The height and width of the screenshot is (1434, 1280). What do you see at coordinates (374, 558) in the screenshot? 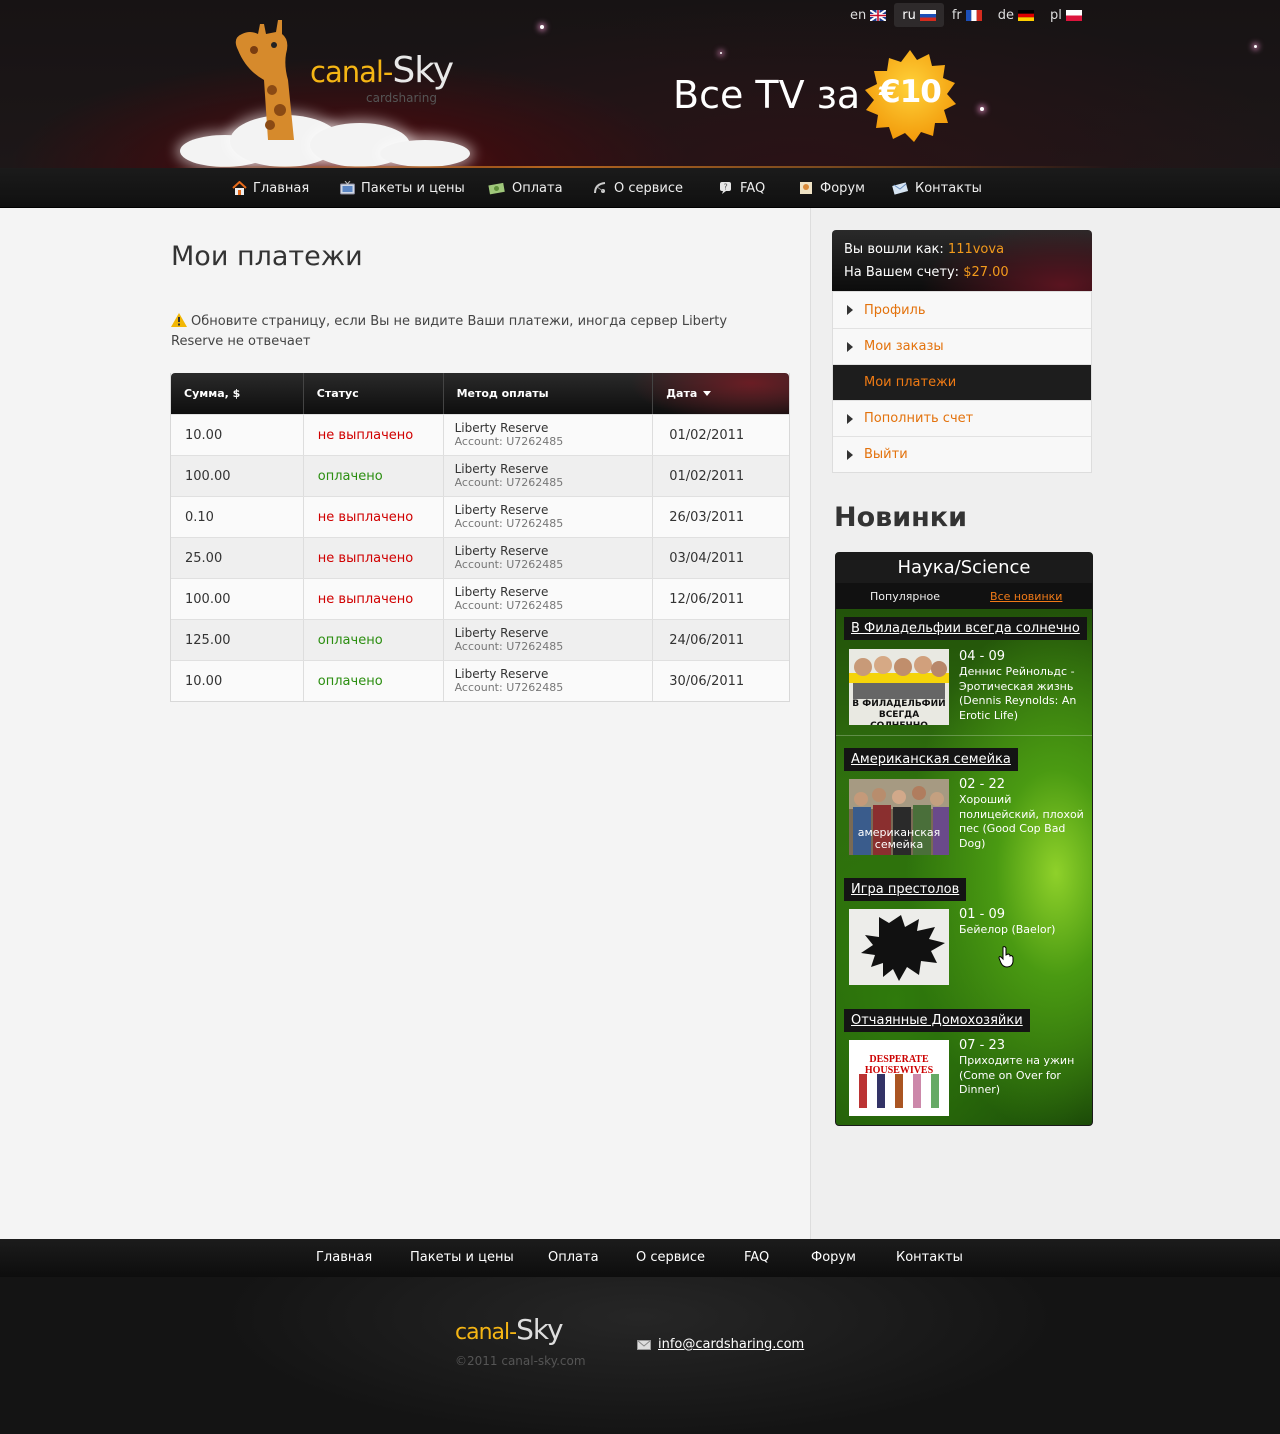
I see `cell-status: не выплачено` at bounding box center [374, 558].